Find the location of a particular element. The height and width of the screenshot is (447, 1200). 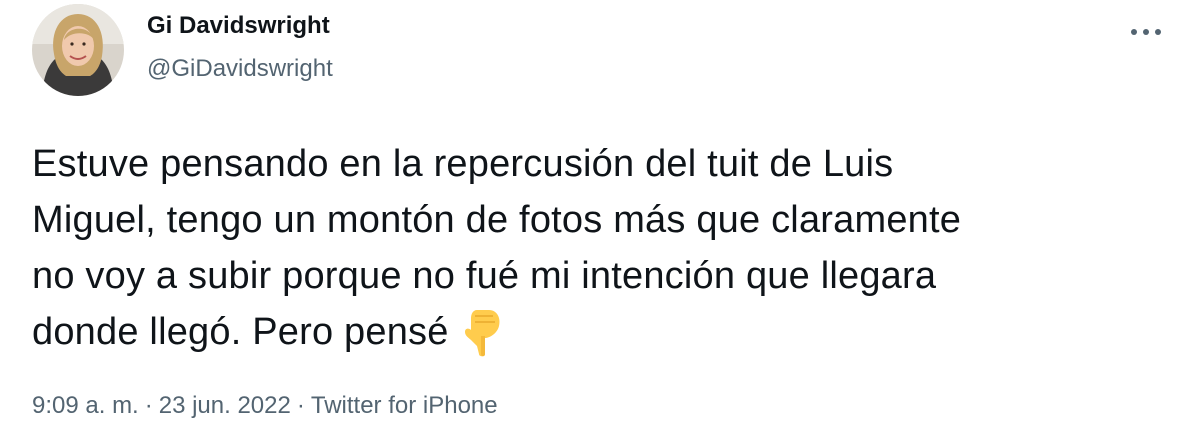

tweet-text-line-content: donde llegó. Pero pensé is located at coordinates (240, 332).